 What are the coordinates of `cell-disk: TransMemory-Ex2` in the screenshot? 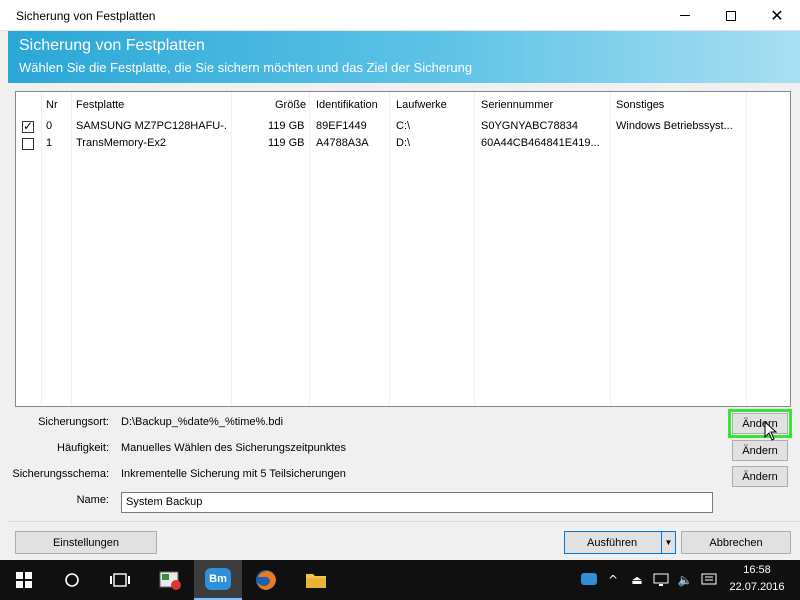 It's located at (121, 143).